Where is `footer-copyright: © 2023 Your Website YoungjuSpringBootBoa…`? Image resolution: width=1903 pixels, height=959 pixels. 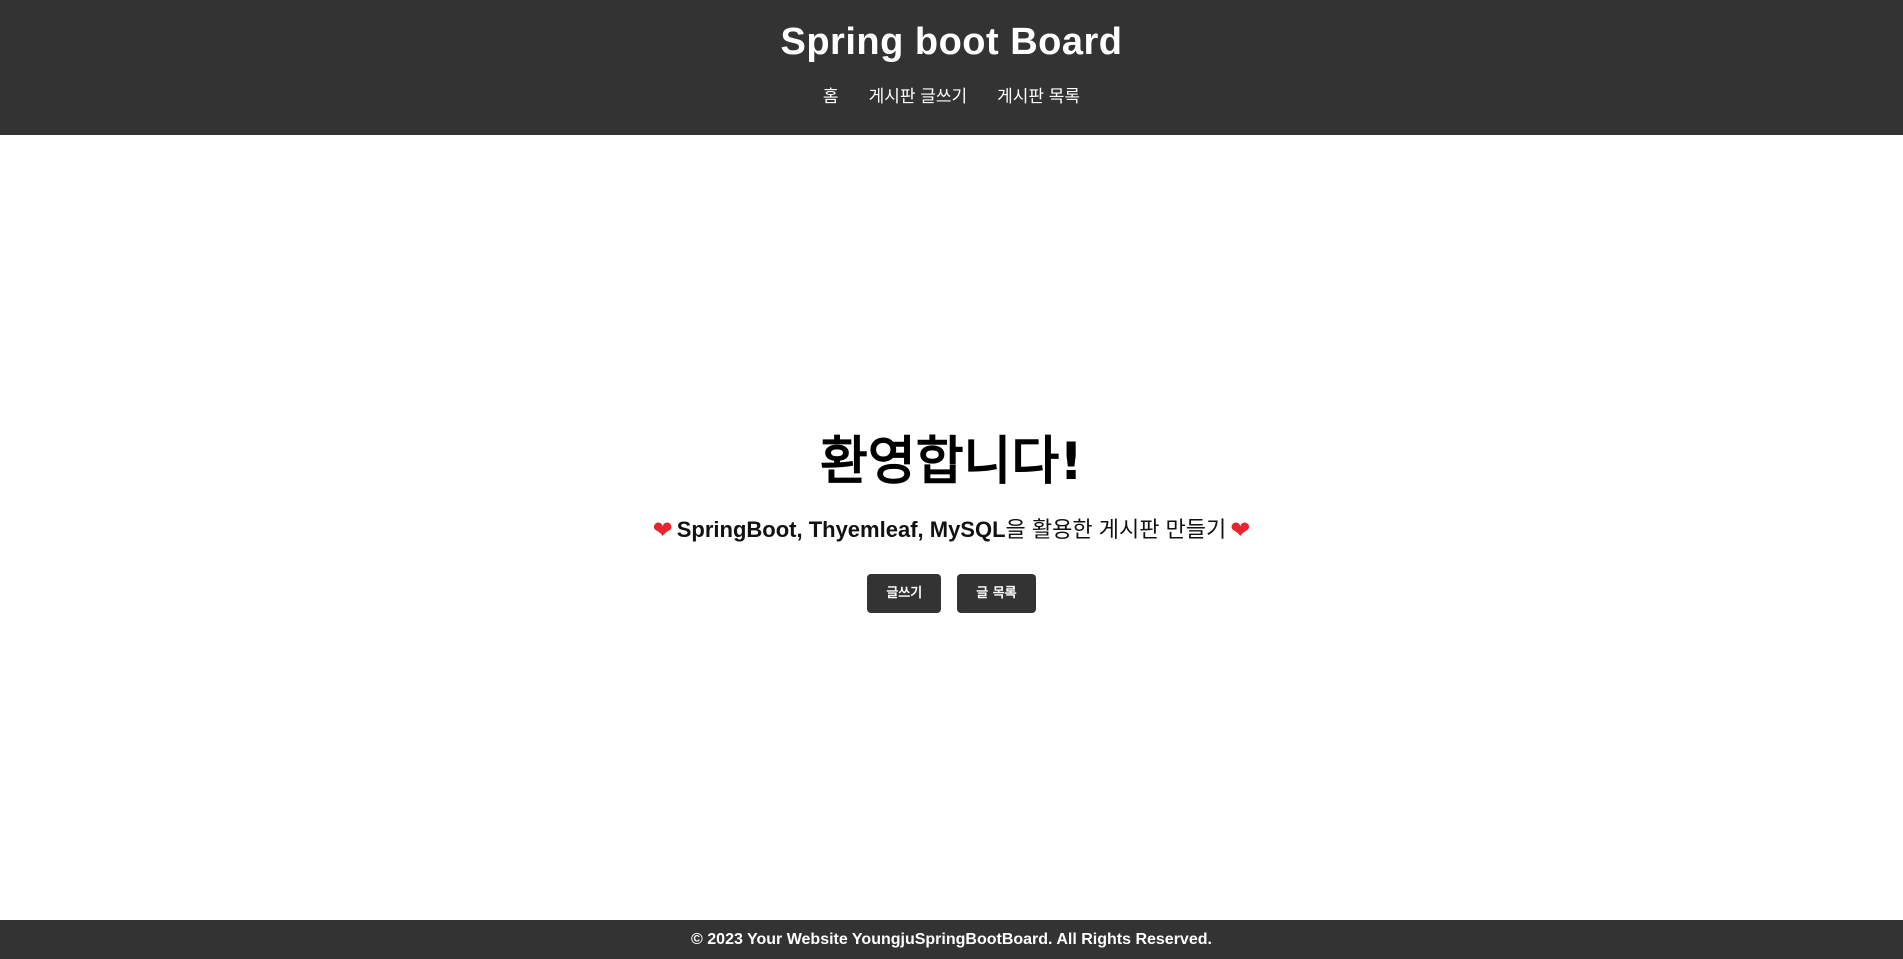
footer-copyright: © 2023 Your Website YoungjuSpringBootBoa… is located at coordinates (951, 939).